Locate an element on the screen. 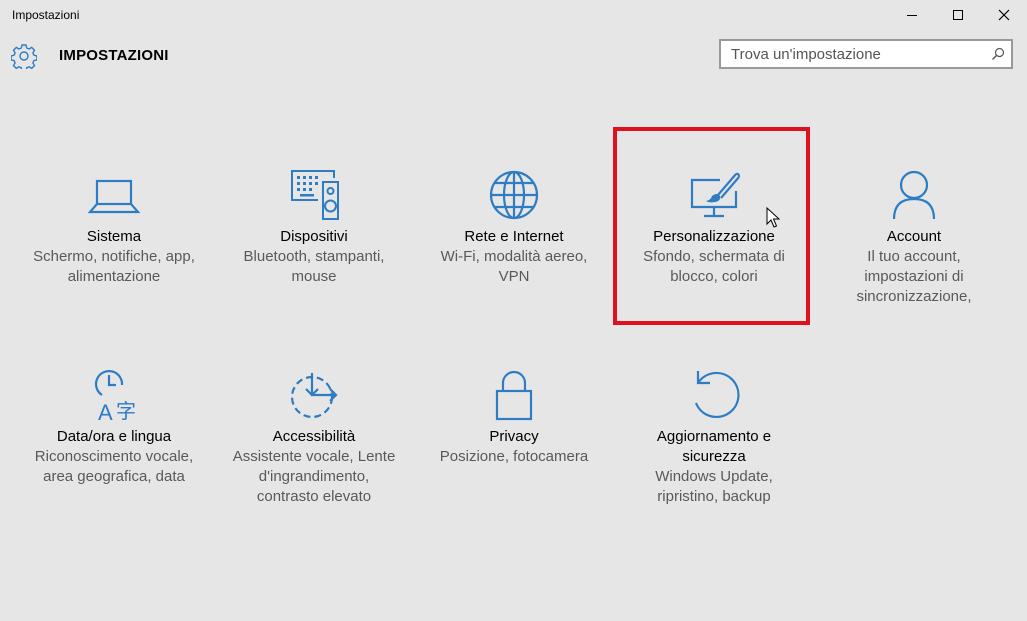 Image resolution: width=1027 pixels, height=621 pixels. tile-dispositivi: Dispositivi Bluetooth, stampanti, mouse is located at coordinates (314, 226).